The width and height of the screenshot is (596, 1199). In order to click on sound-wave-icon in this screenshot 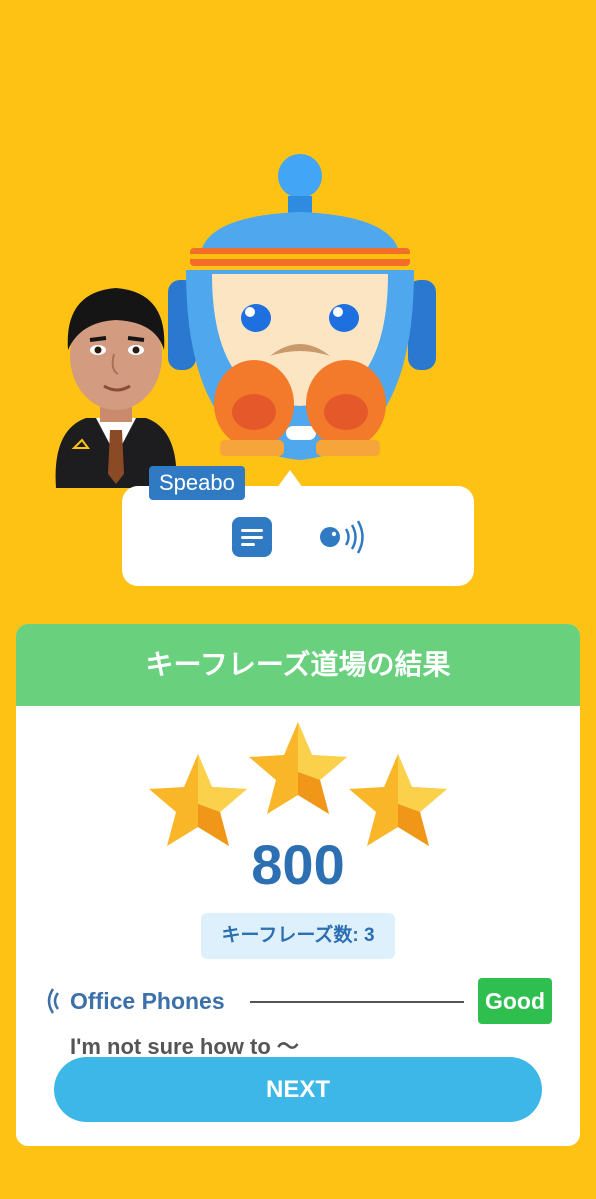, I will do `click(53, 1001)`.